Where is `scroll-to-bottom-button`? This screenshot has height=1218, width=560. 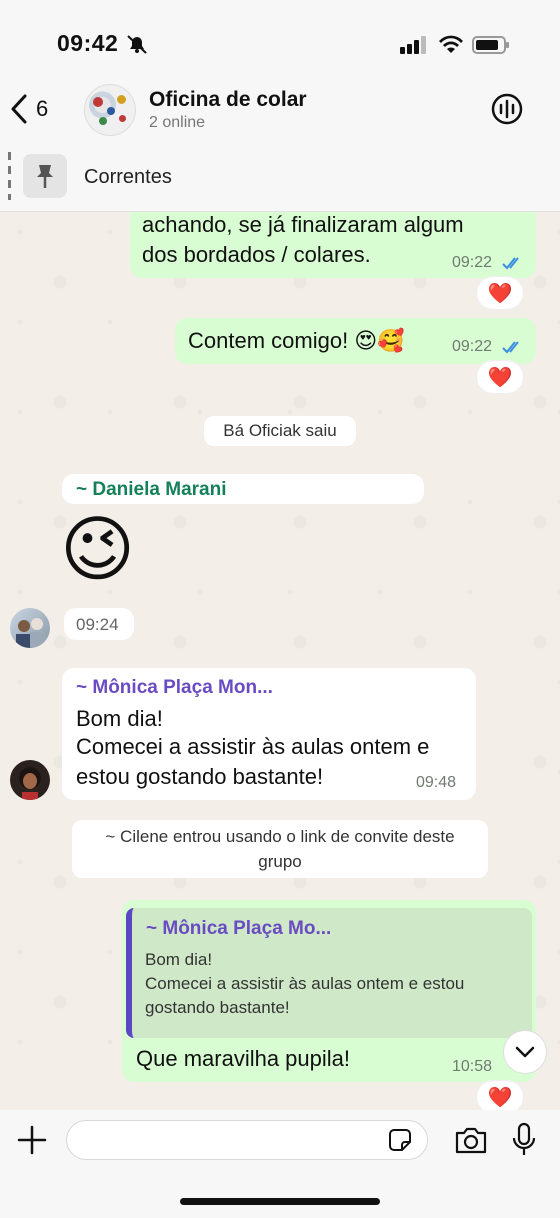 scroll-to-bottom-button is located at coordinates (525, 1052).